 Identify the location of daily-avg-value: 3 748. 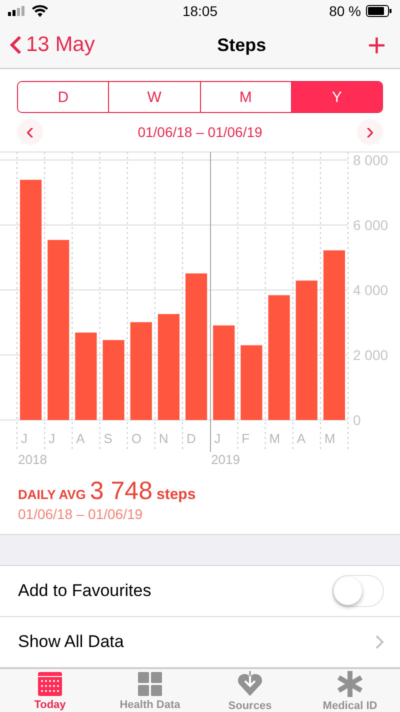
(121, 491).